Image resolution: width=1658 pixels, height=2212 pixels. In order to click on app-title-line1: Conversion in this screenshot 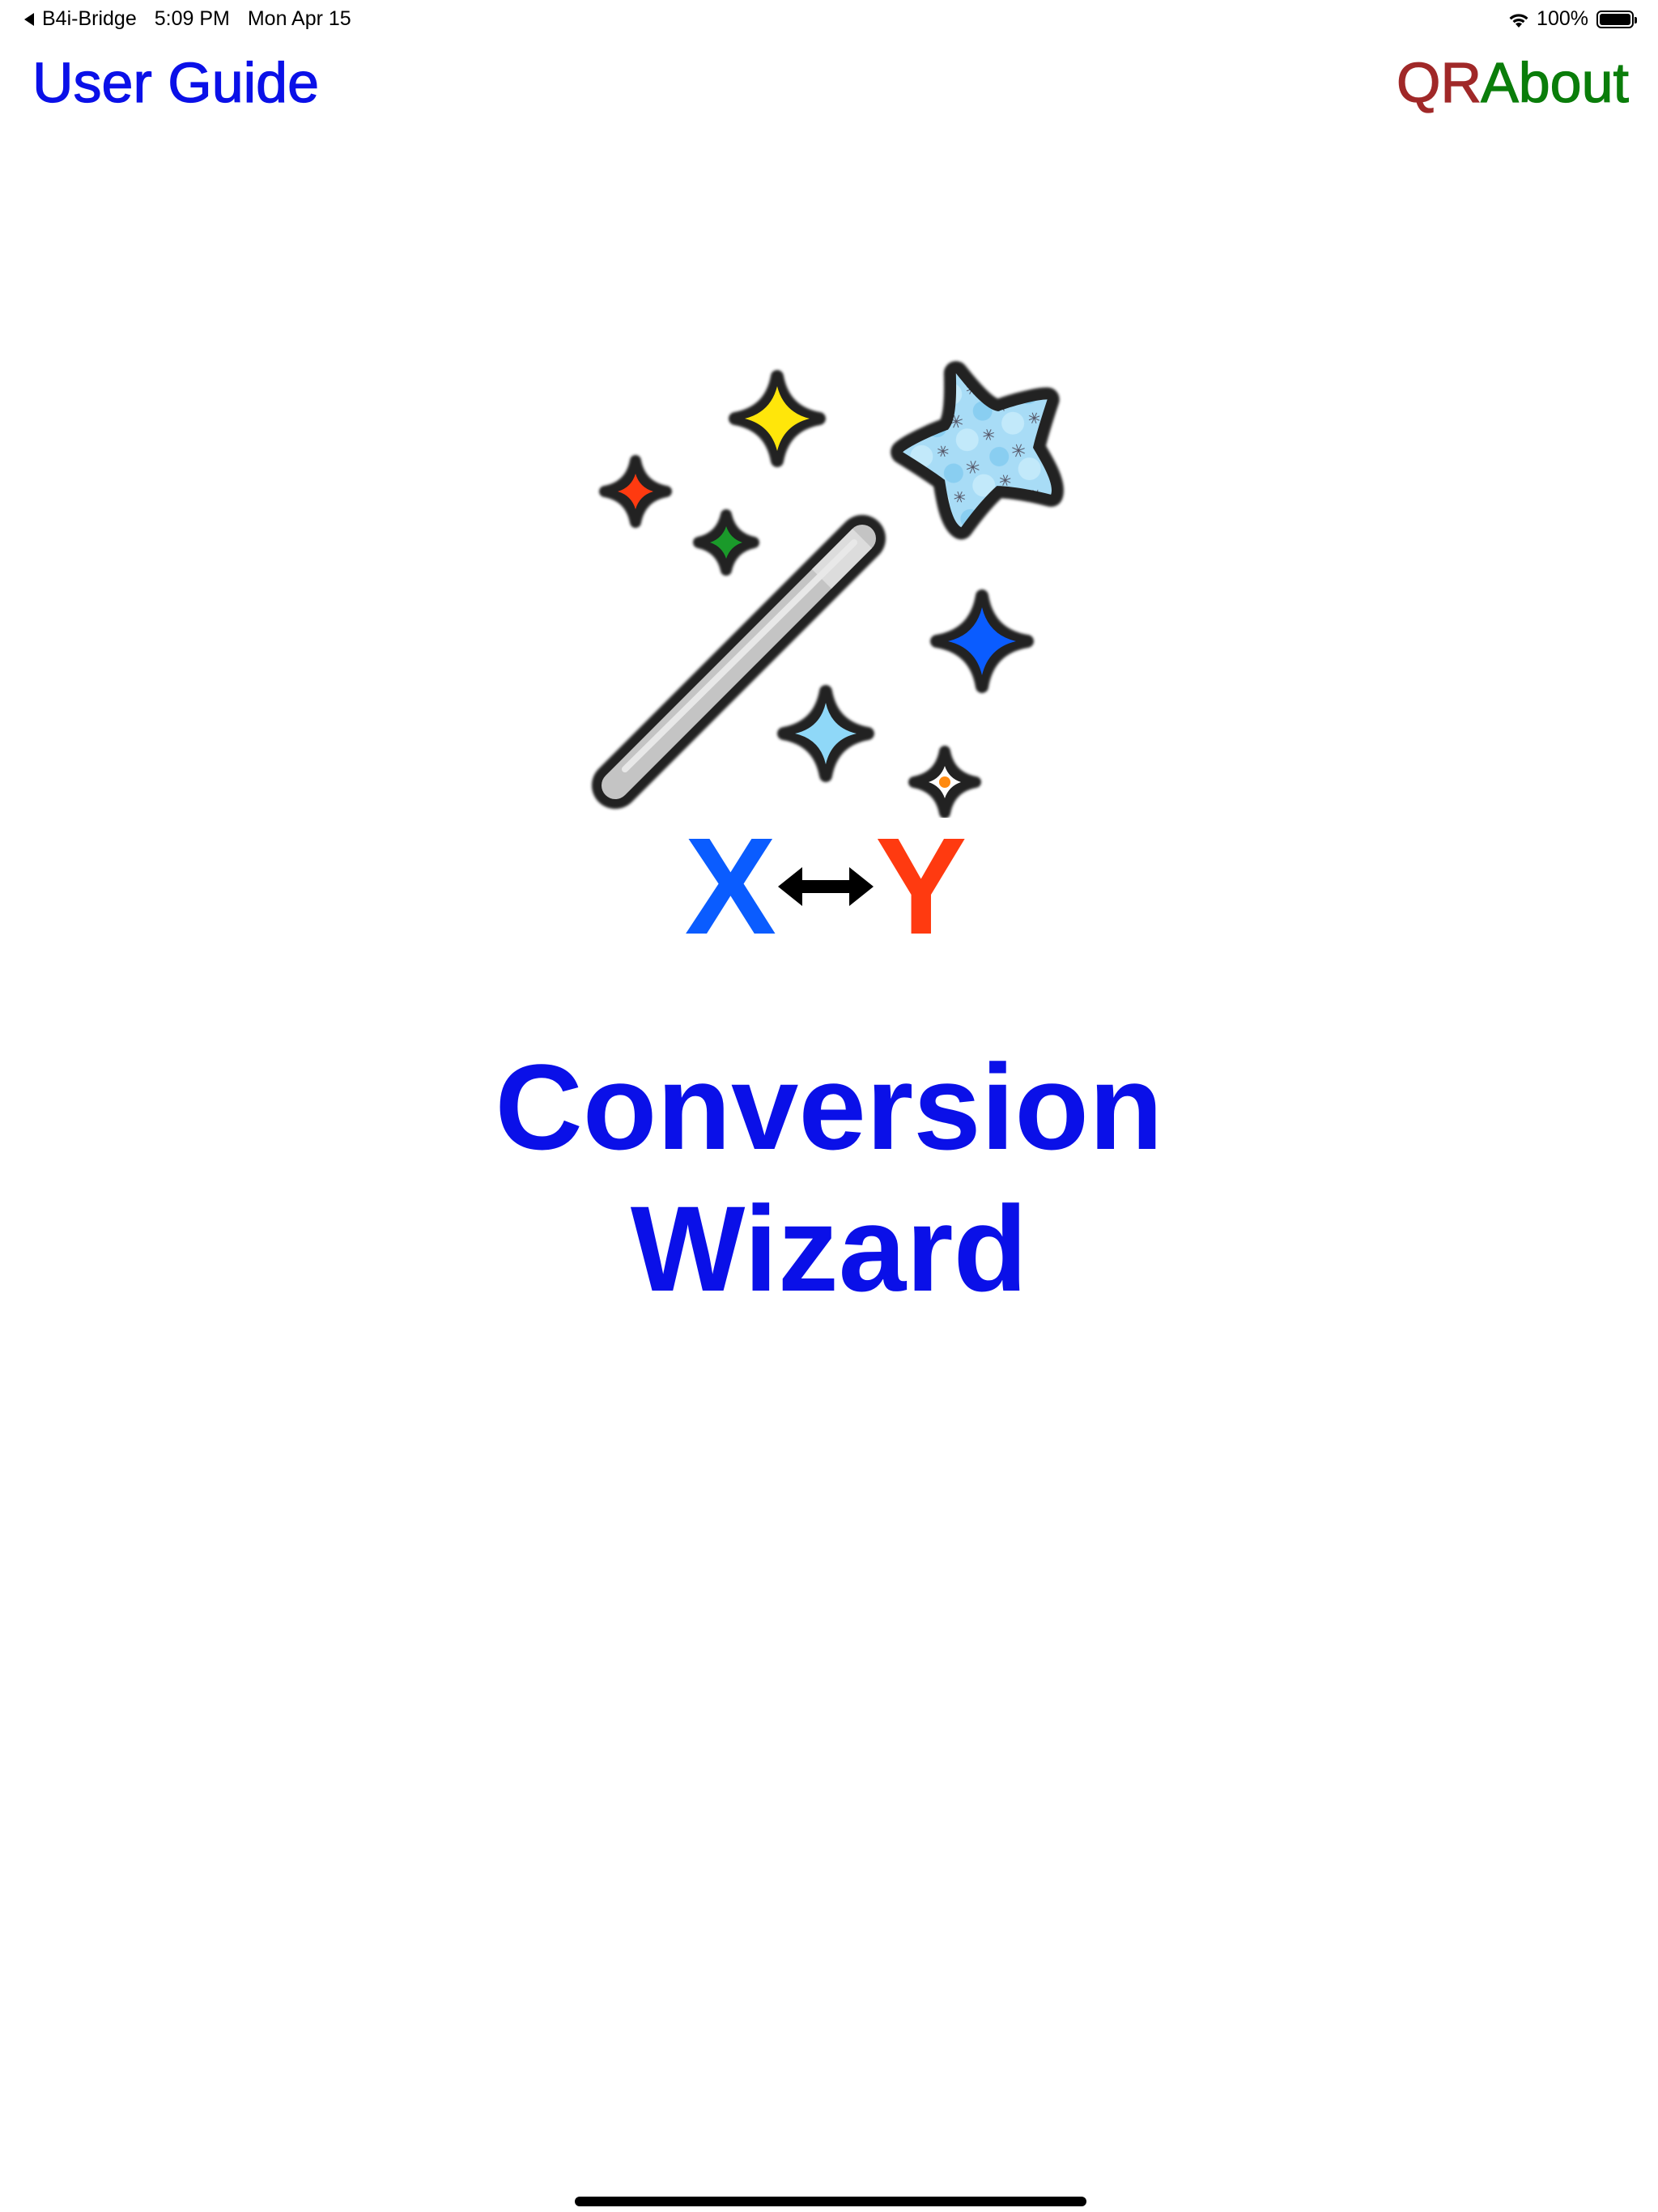, I will do `click(829, 1107)`.